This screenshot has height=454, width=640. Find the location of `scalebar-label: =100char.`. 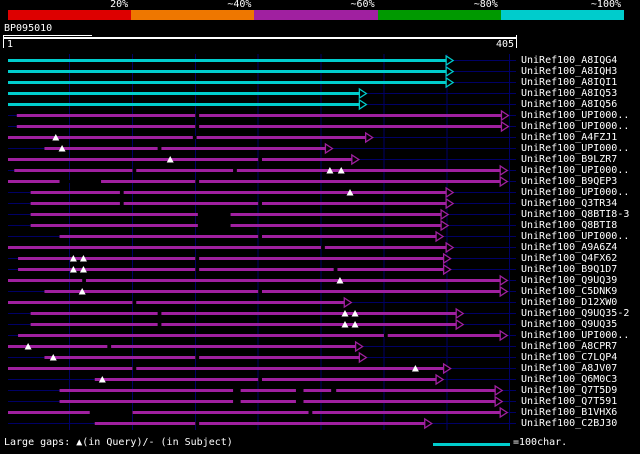

scalebar-label: =100char. is located at coordinates (540, 442).